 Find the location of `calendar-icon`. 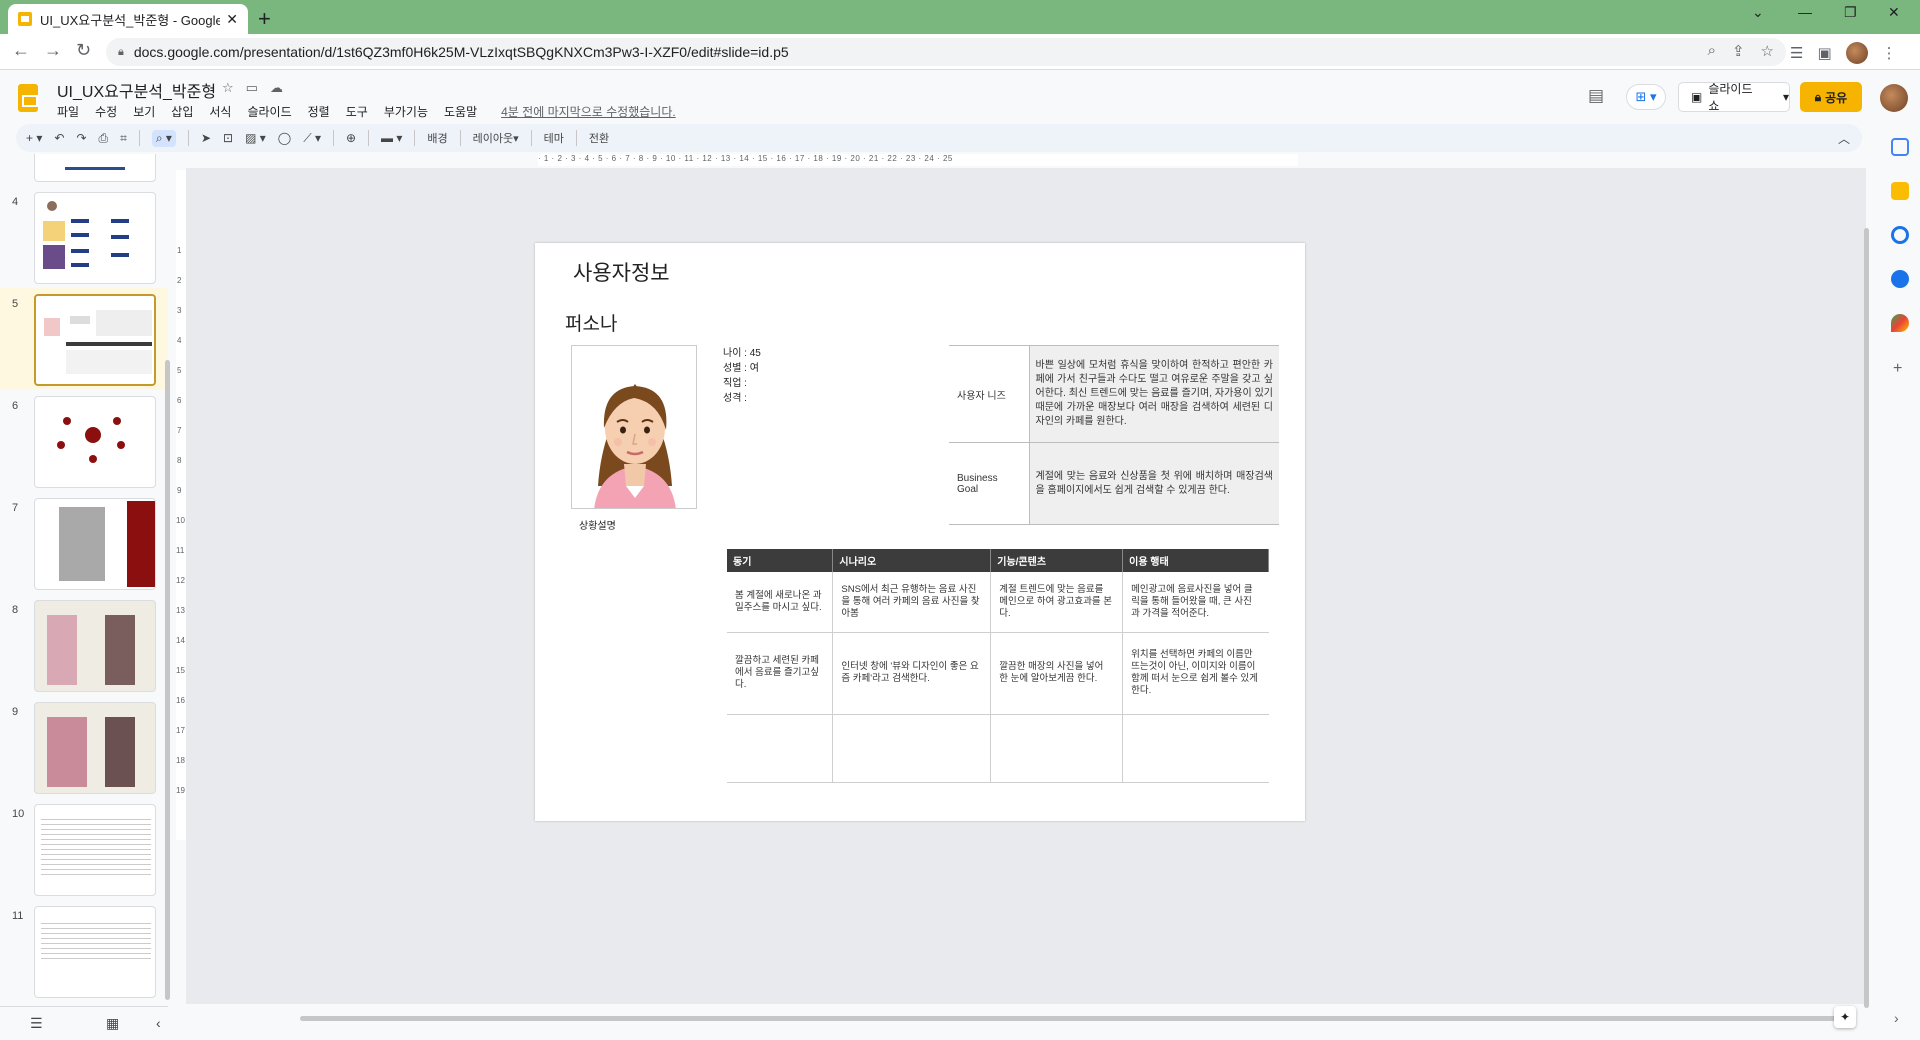

calendar-icon is located at coordinates (1900, 147).